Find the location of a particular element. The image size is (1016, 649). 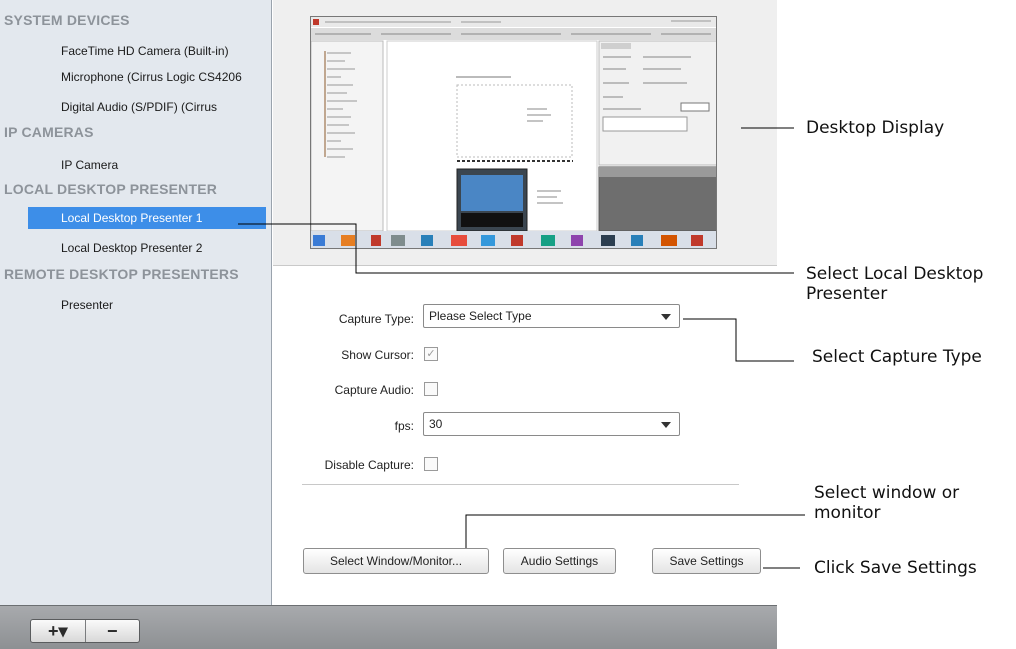

annotation-select-window-or-monitor: Select window or monitor is located at coordinates (887, 503).